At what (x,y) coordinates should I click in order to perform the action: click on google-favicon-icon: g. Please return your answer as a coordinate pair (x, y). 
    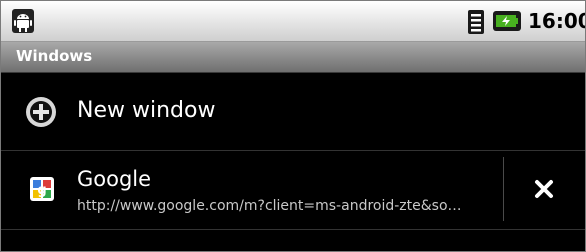
    Looking at the image, I should click on (42, 189).